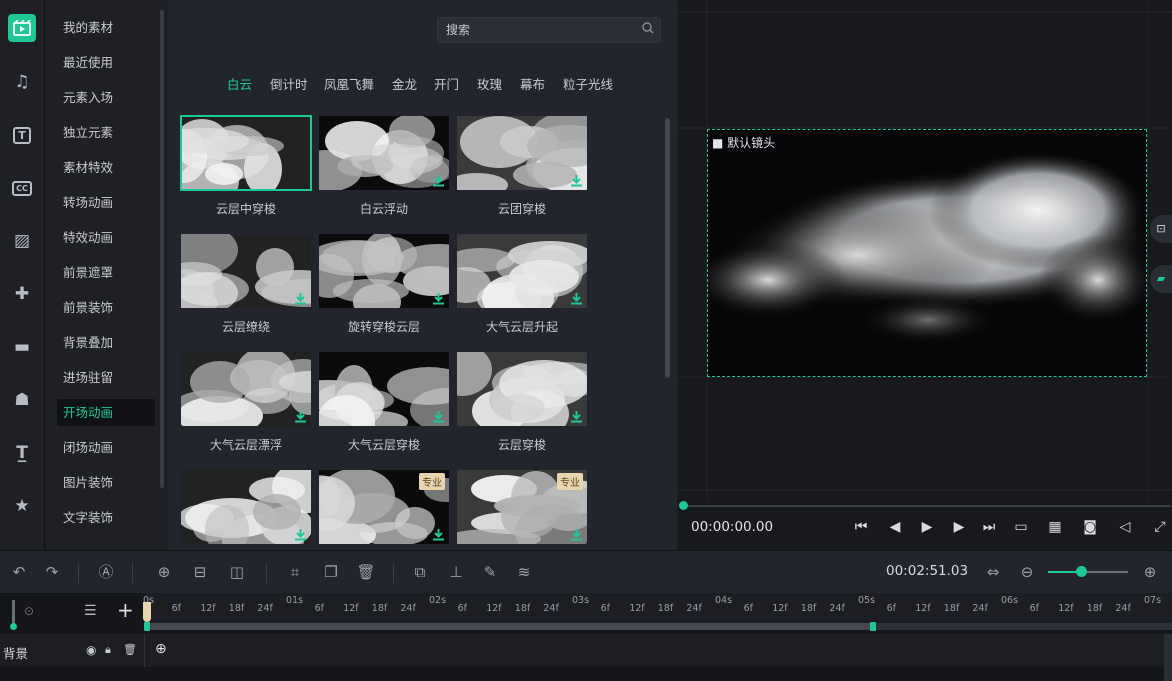 The image size is (1172, 681). What do you see at coordinates (420, 572) in the screenshot?
I see `image-edit-icon: ⧉` at bounding box center [420, 572].